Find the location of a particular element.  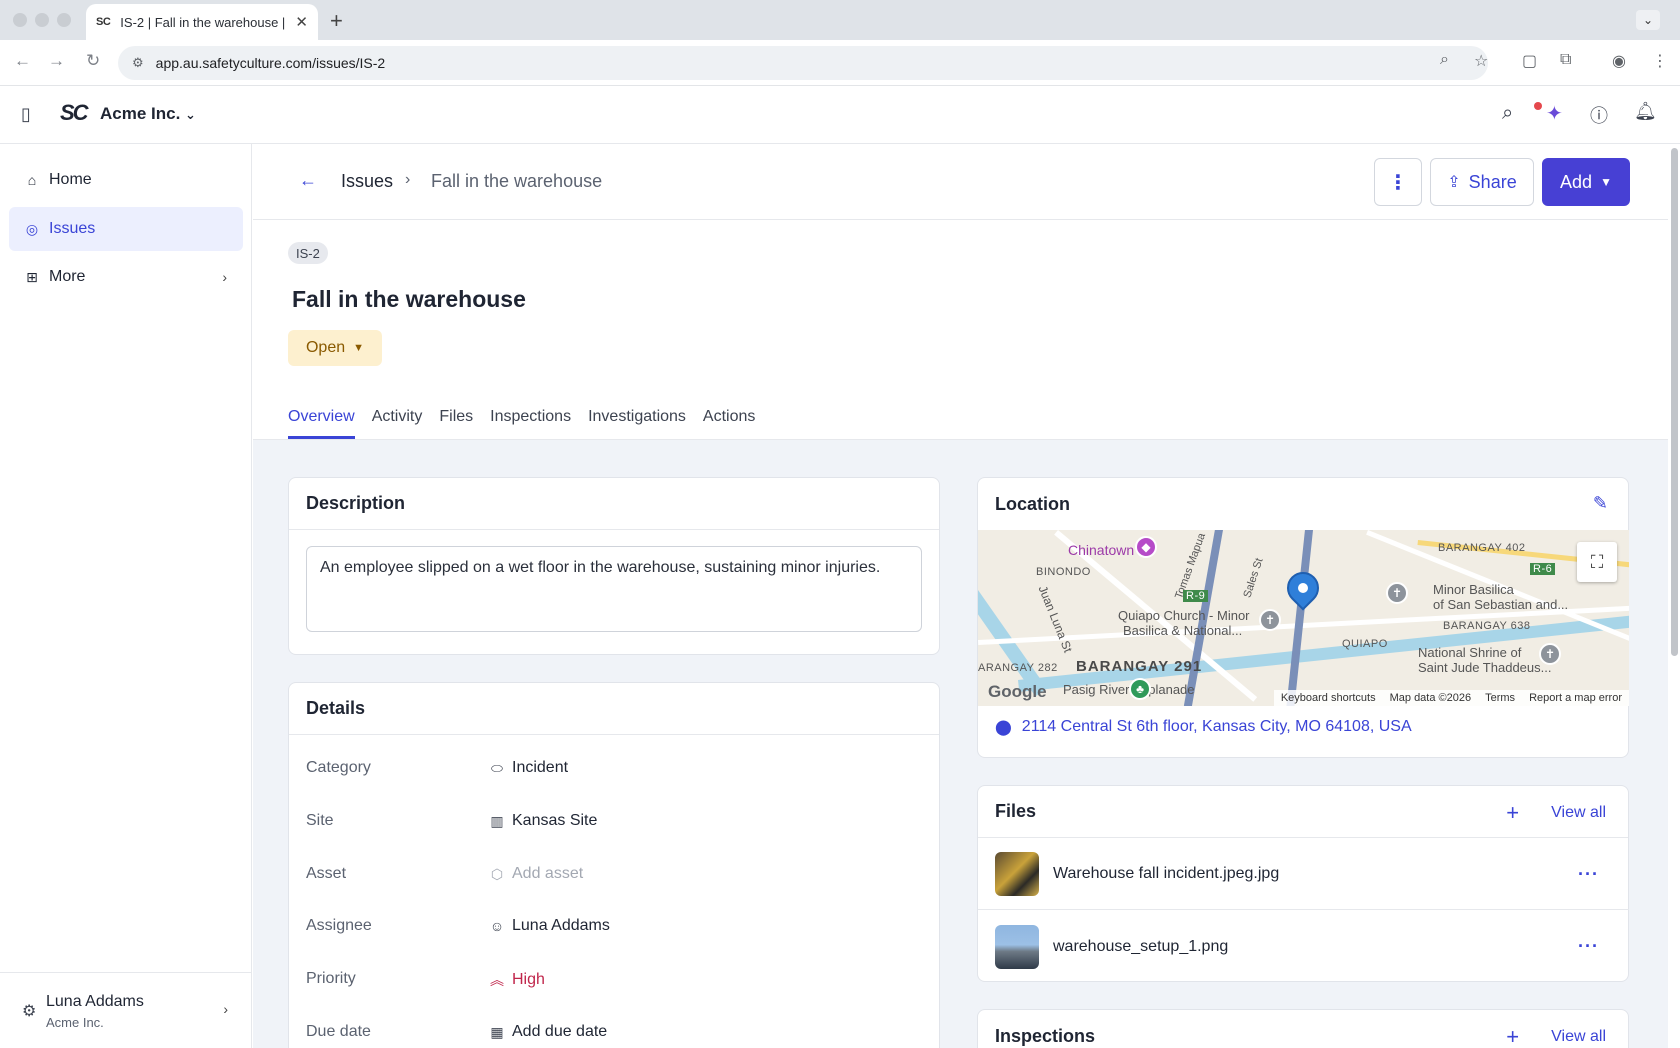

sidebar-item-more: ⊞ More › is located at coordinates (126, 277).